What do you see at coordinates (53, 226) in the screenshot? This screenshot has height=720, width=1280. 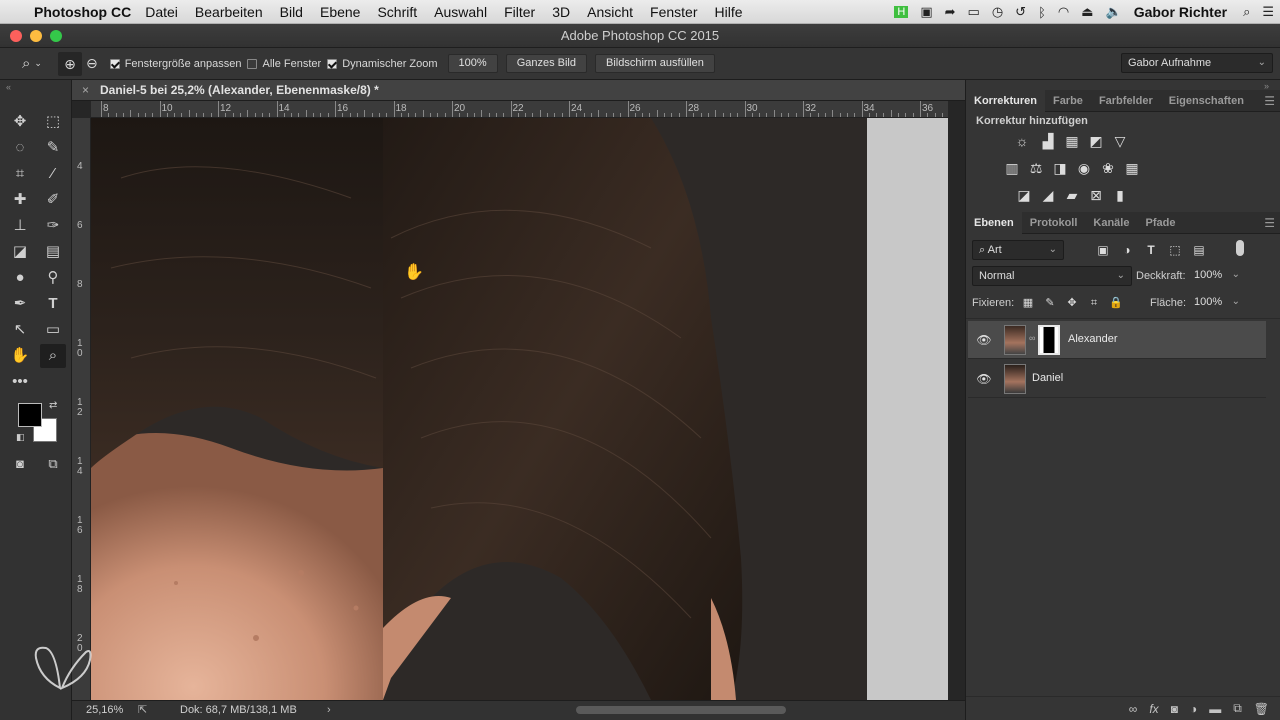 I see `history-brush-tool-icon: ✑` at bounding box center [53, 226].